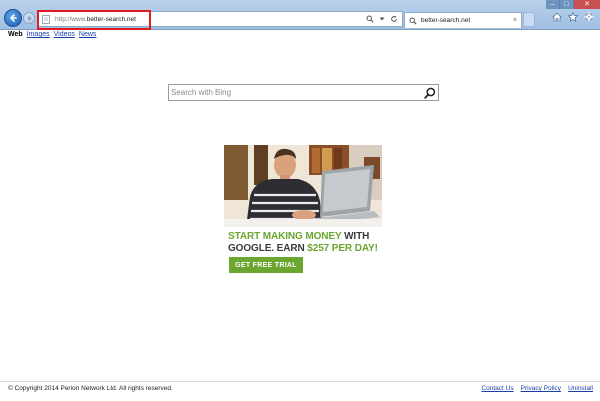 The width and height of the screenshot is (600, 401). What do you see at coordinates (580, 388) in the screenshot?
I see `uninstall-link: Uninstall` at bounding box center [580, 388].